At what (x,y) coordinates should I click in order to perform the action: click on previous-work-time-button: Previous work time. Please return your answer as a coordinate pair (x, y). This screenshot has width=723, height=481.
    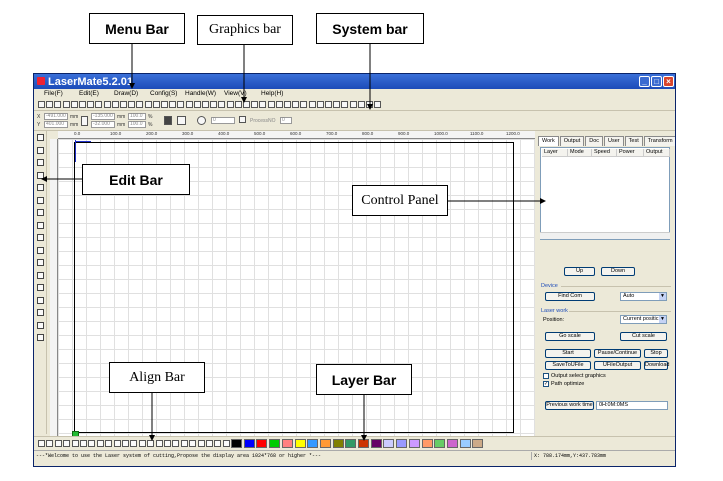
    Looking at the image, I should click on (569, 405).